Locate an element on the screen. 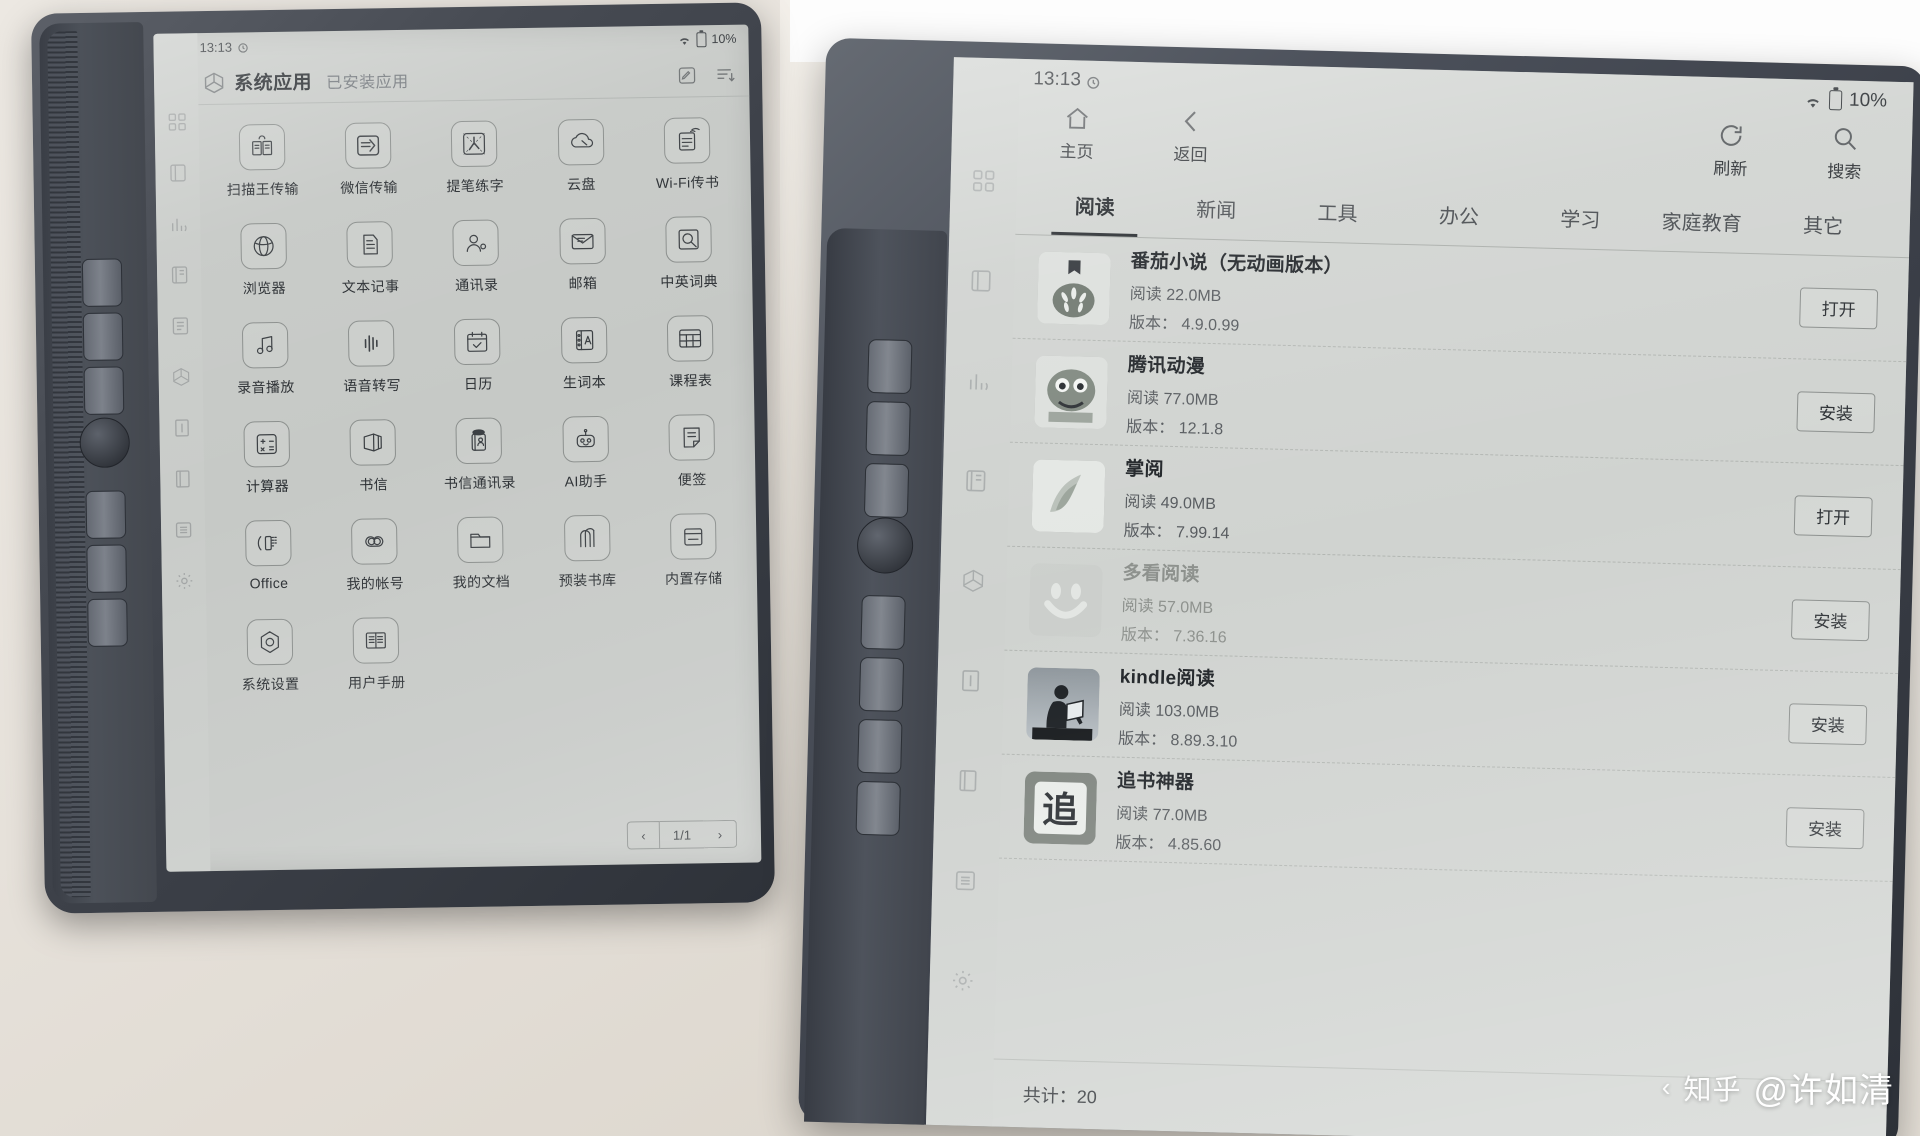  app-tile: 浏览器 is located at coordinates (264, 272).